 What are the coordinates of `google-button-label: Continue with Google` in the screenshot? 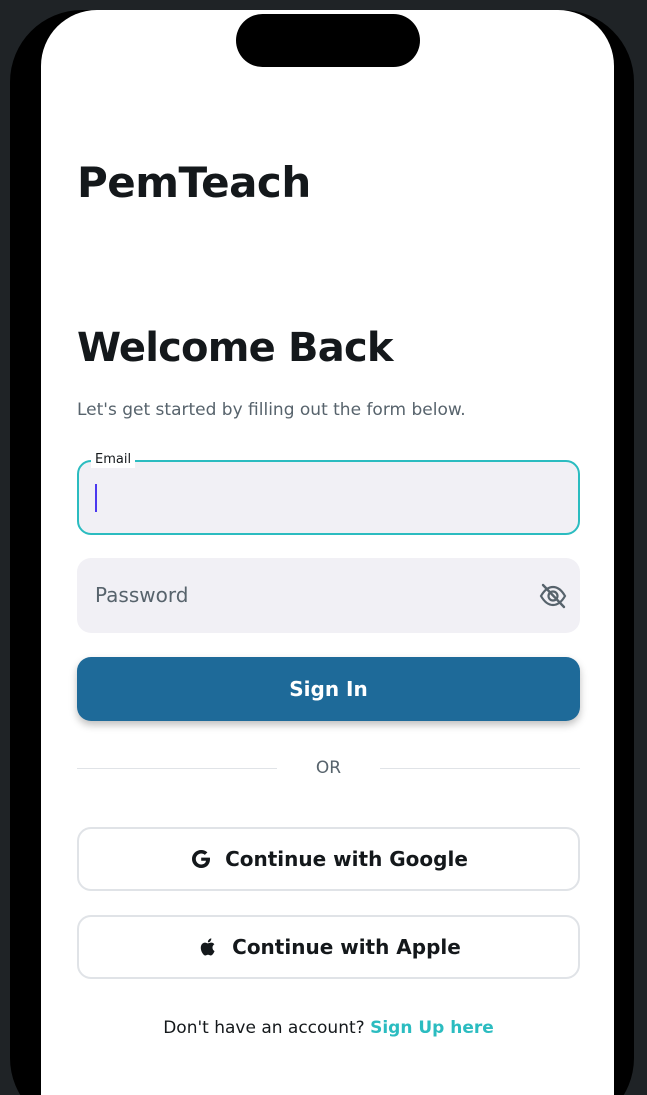 It's located at (346, 859).